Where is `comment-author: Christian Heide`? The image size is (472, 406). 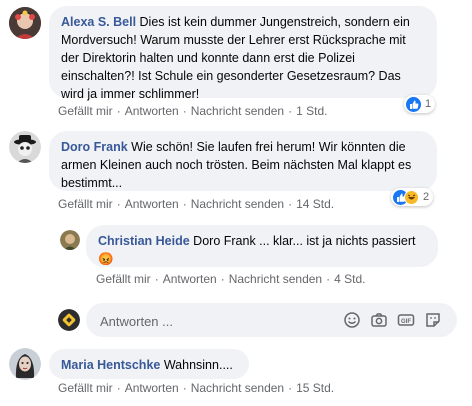
comment-author: Christian Heide is located at coordinates (144, 241).